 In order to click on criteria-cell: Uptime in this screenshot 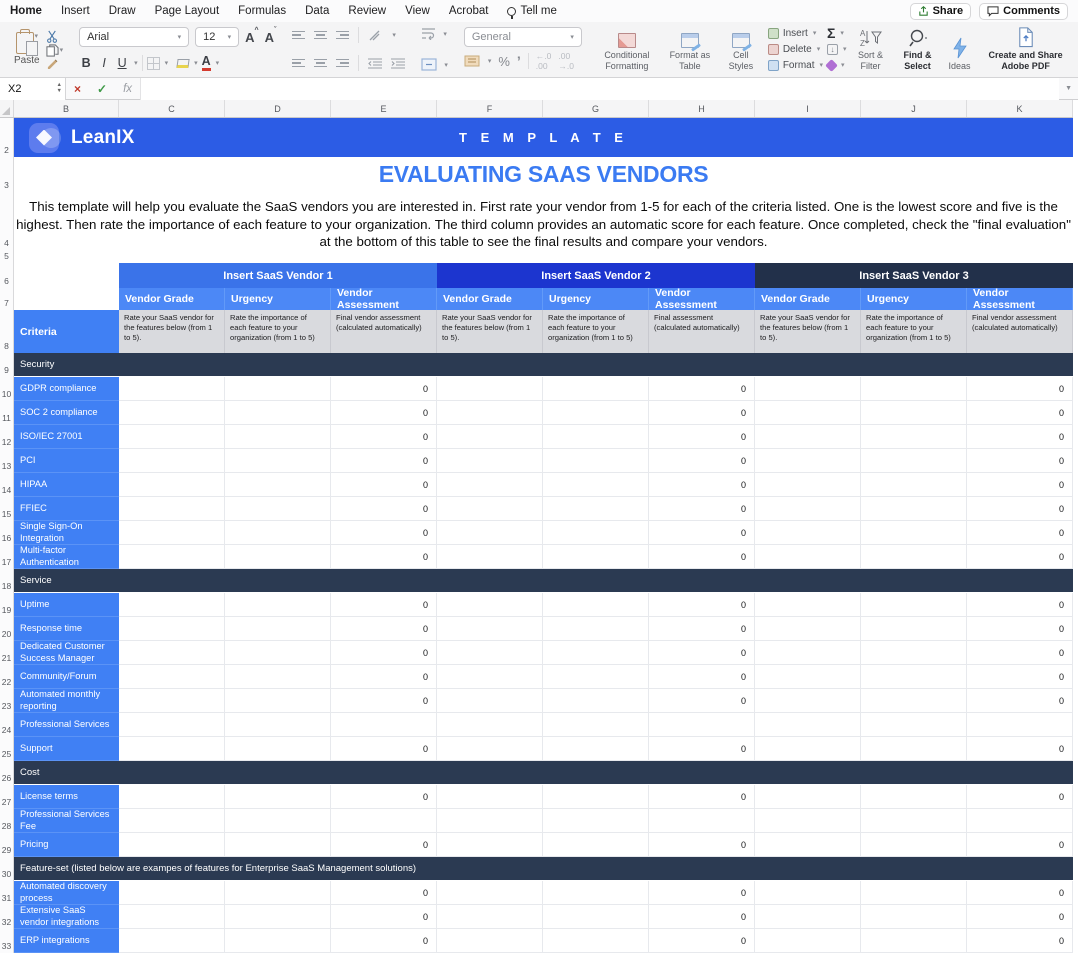, I will do `click(66, 605)`.